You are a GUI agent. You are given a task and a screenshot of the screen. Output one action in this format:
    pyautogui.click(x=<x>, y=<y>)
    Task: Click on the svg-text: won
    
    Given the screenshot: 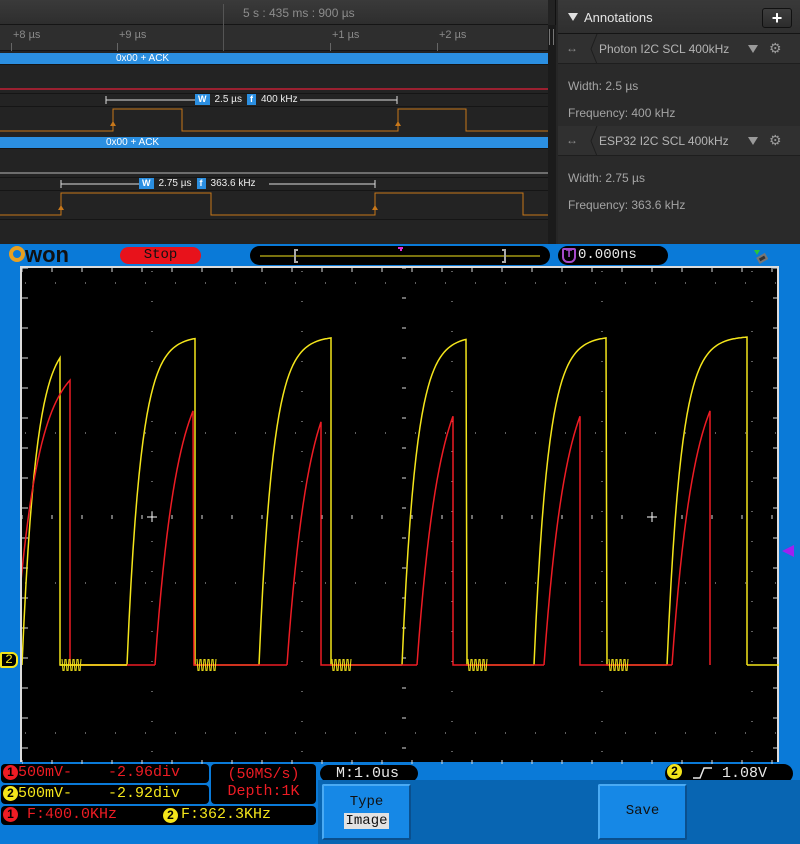 What is the action you would take?
    pyautogui.click(x=46, y=254)
    